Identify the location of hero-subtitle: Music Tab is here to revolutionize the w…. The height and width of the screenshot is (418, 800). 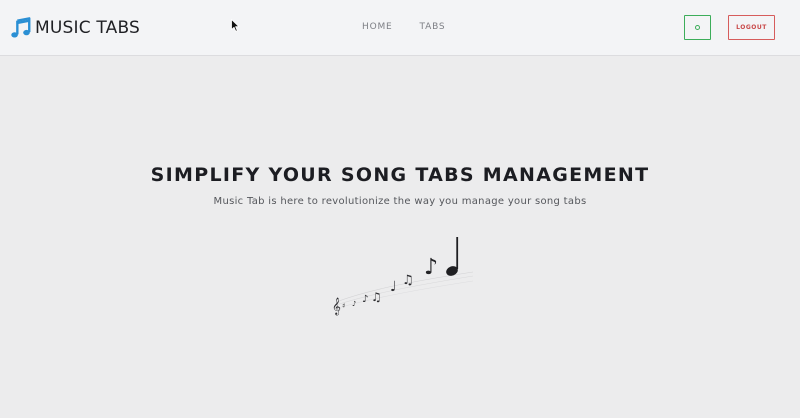
(400, 201).